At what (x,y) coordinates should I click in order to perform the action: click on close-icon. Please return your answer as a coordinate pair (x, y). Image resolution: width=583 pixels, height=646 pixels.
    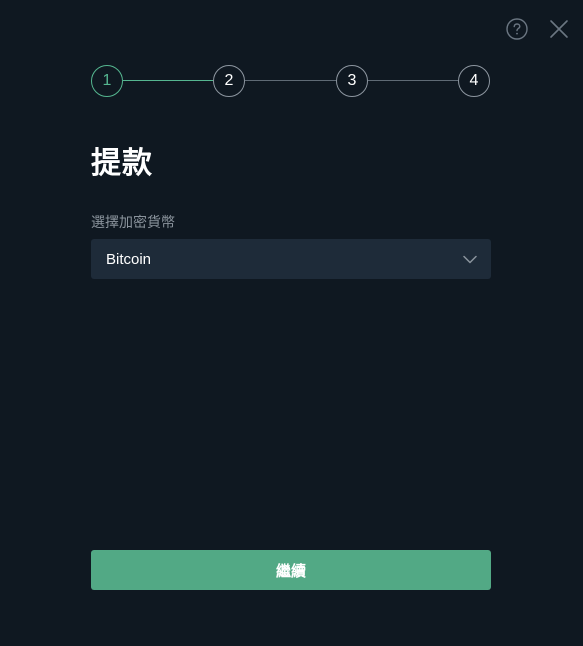
    Looking at the image, I should click on (559, 29).